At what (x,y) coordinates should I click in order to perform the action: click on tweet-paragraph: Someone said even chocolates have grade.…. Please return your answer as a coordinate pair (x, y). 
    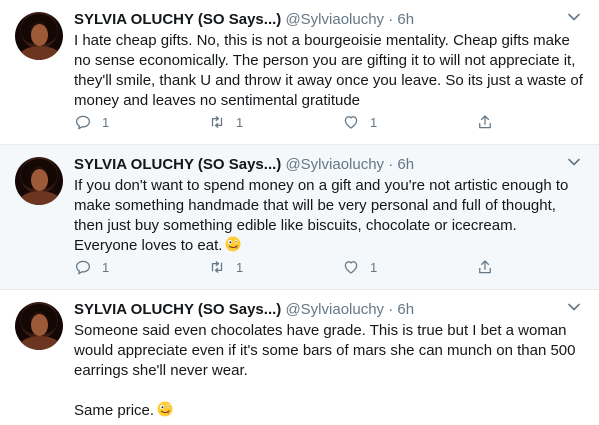
    Looking at the image, I should click on (325, 350).